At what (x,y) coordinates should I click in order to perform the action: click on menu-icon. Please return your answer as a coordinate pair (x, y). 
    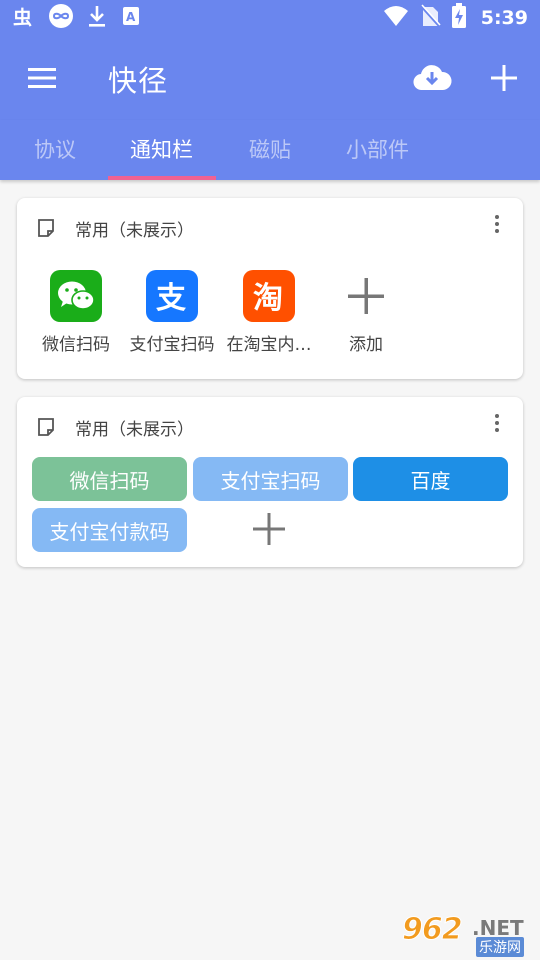
    Looking at the image, I should click on (42, 78).